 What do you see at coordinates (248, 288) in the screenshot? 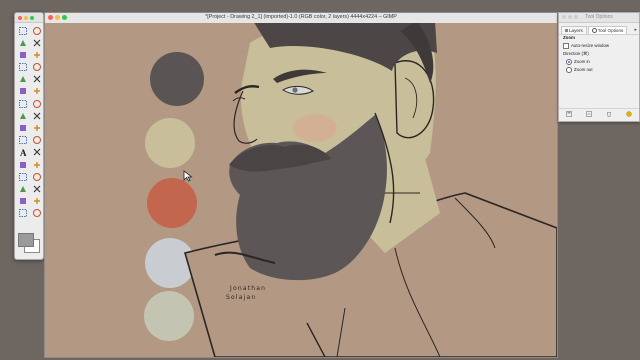
I see `signature-line-1: Jonathan` at bounding box center [248, 288].